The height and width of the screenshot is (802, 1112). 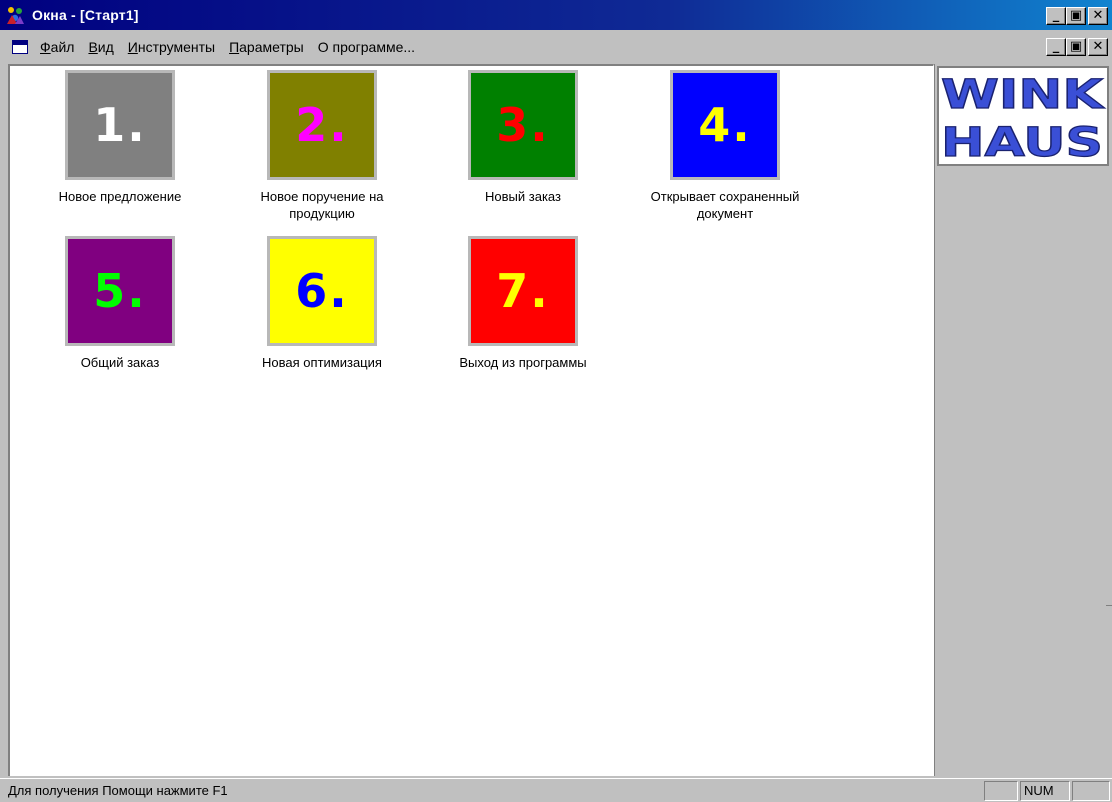 I want to click on tile-label: Новая оптимизация, so click(x=322, y=362).